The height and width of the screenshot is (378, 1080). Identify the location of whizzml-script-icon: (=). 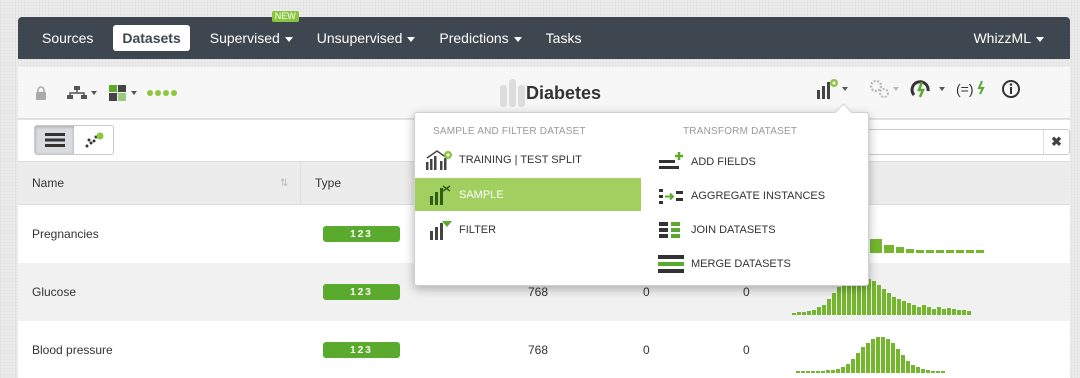
(971, 89).